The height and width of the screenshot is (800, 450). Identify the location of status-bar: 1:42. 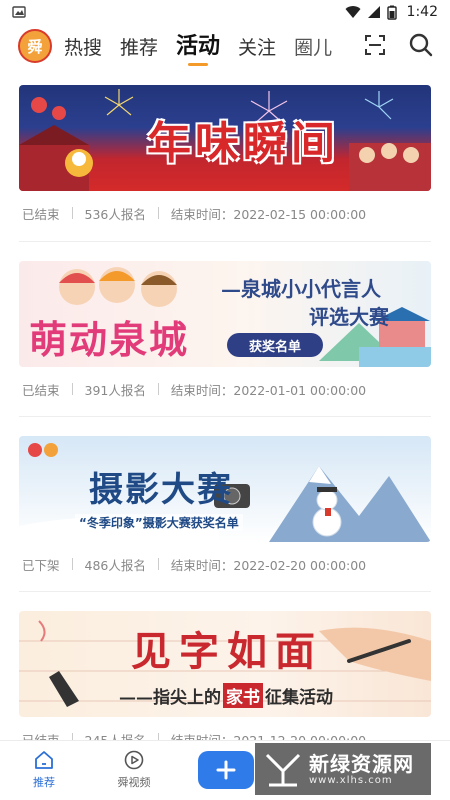
(225, 12).